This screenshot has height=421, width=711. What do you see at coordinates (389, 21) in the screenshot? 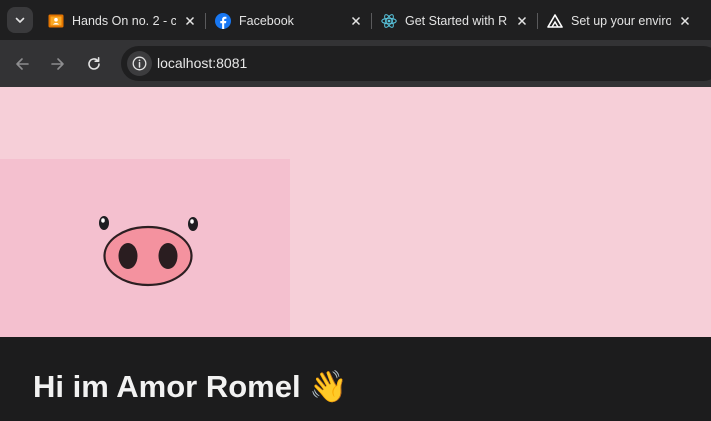
I see `react-icon` at bounding box center [389, 21].